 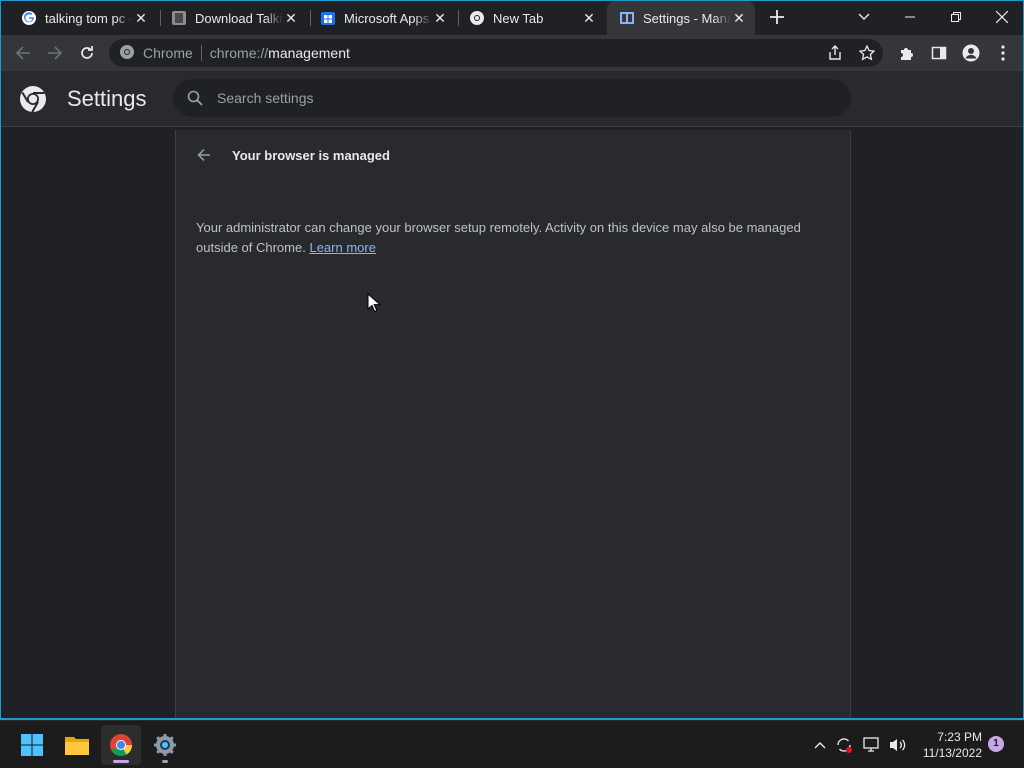 I want to click on folder-icon, so click(x=77, y=746).